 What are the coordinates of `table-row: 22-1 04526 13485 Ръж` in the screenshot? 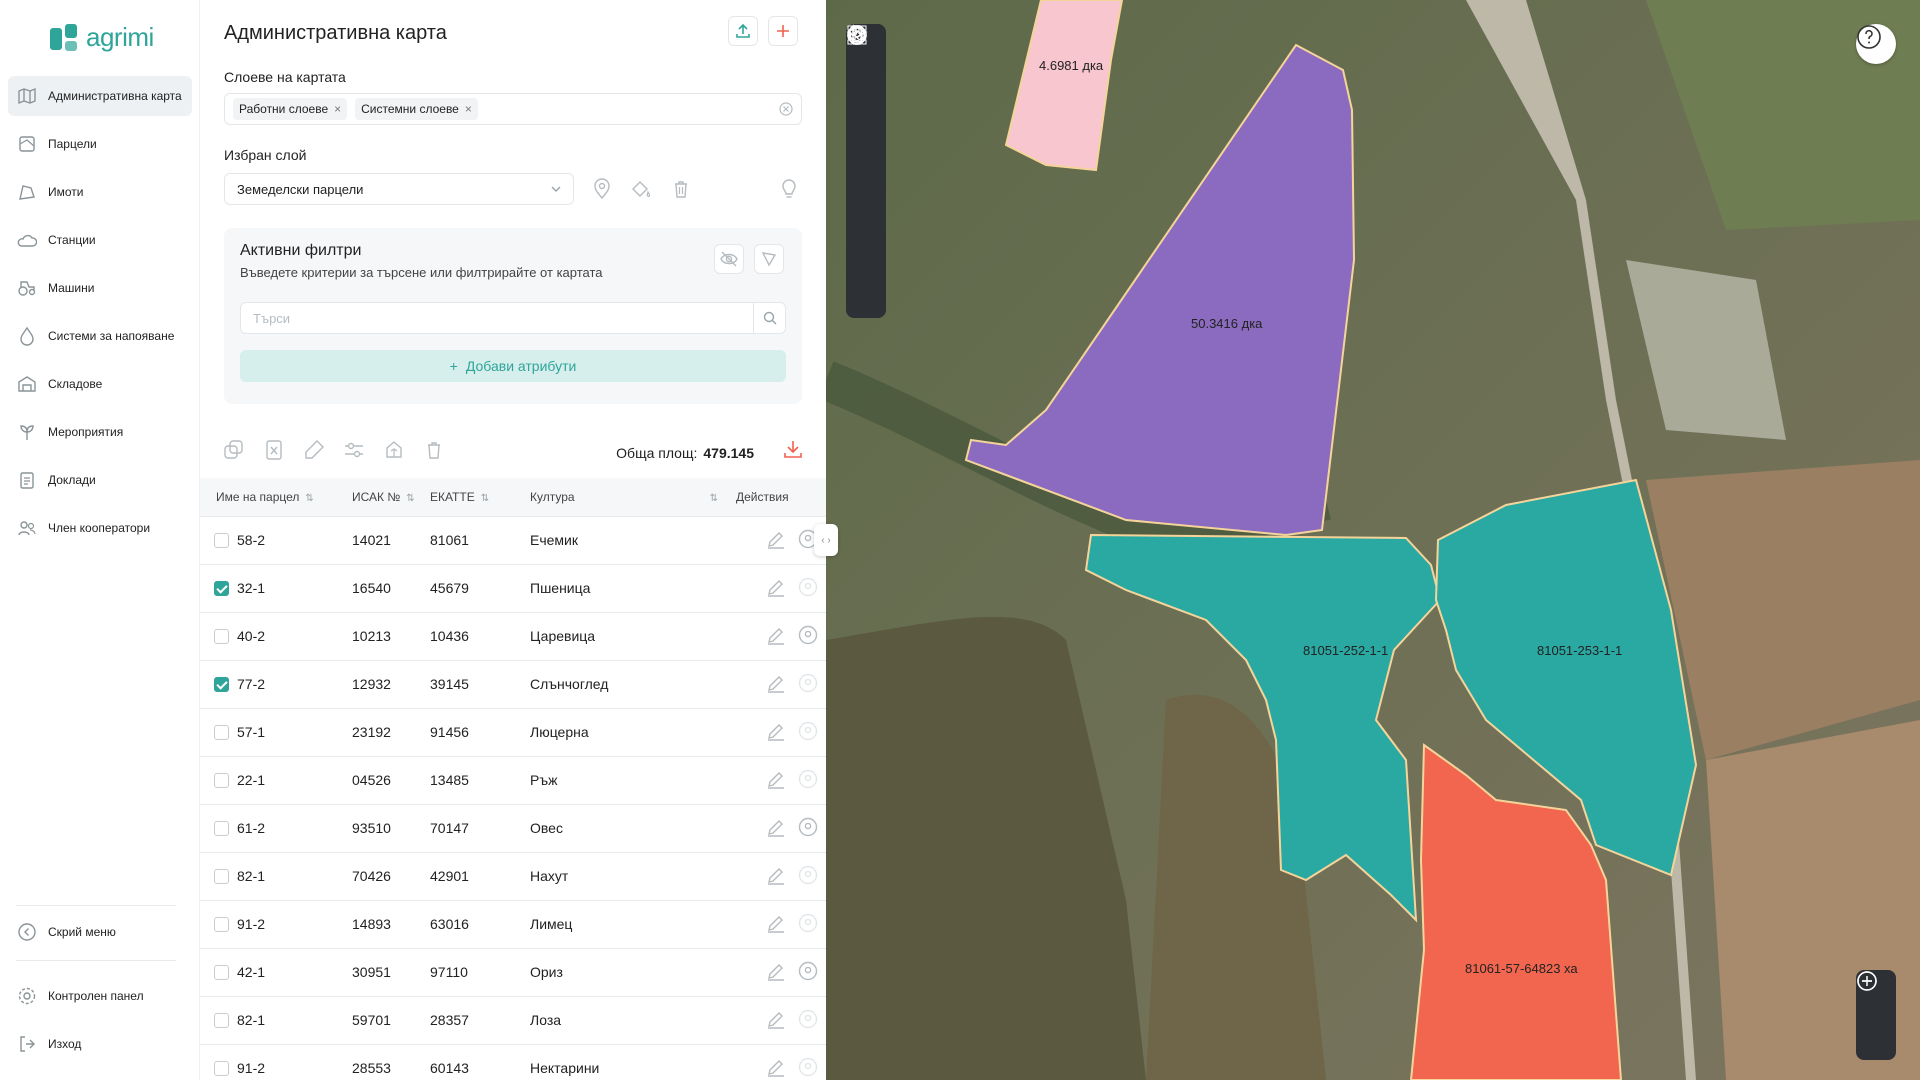 It's located at (513, 780).